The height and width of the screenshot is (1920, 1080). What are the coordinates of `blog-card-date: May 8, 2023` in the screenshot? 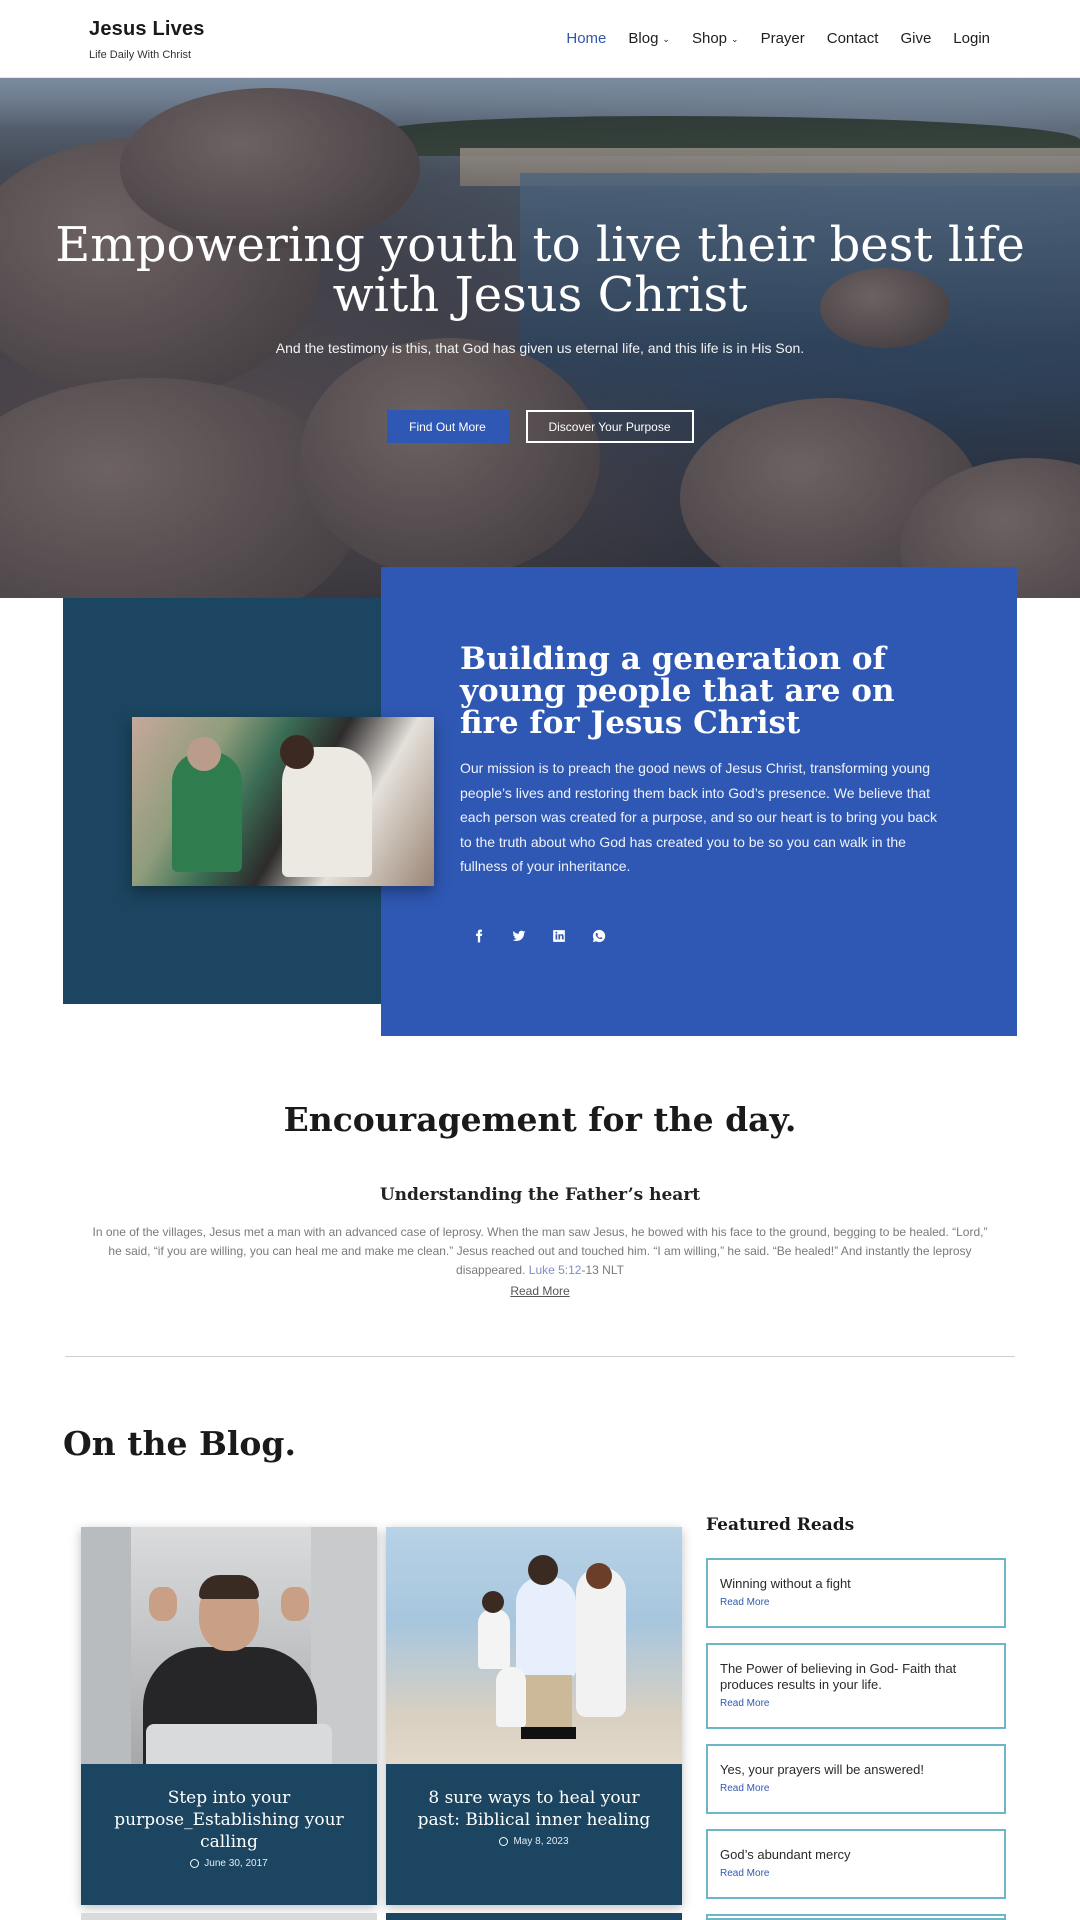 It's located at (534, 1841).